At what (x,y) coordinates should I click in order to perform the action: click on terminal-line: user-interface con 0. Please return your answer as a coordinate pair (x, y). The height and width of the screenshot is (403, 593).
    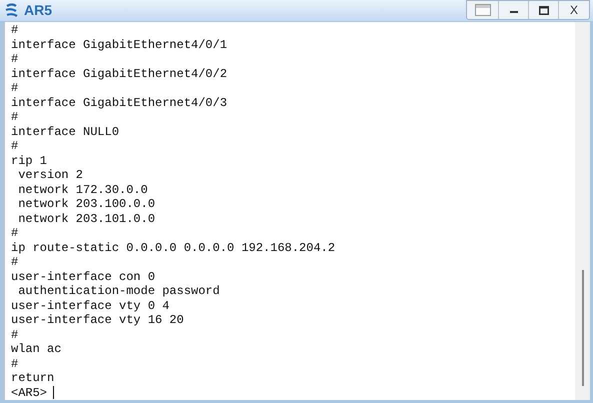
    Looking at the image, I should click on (83, 277).